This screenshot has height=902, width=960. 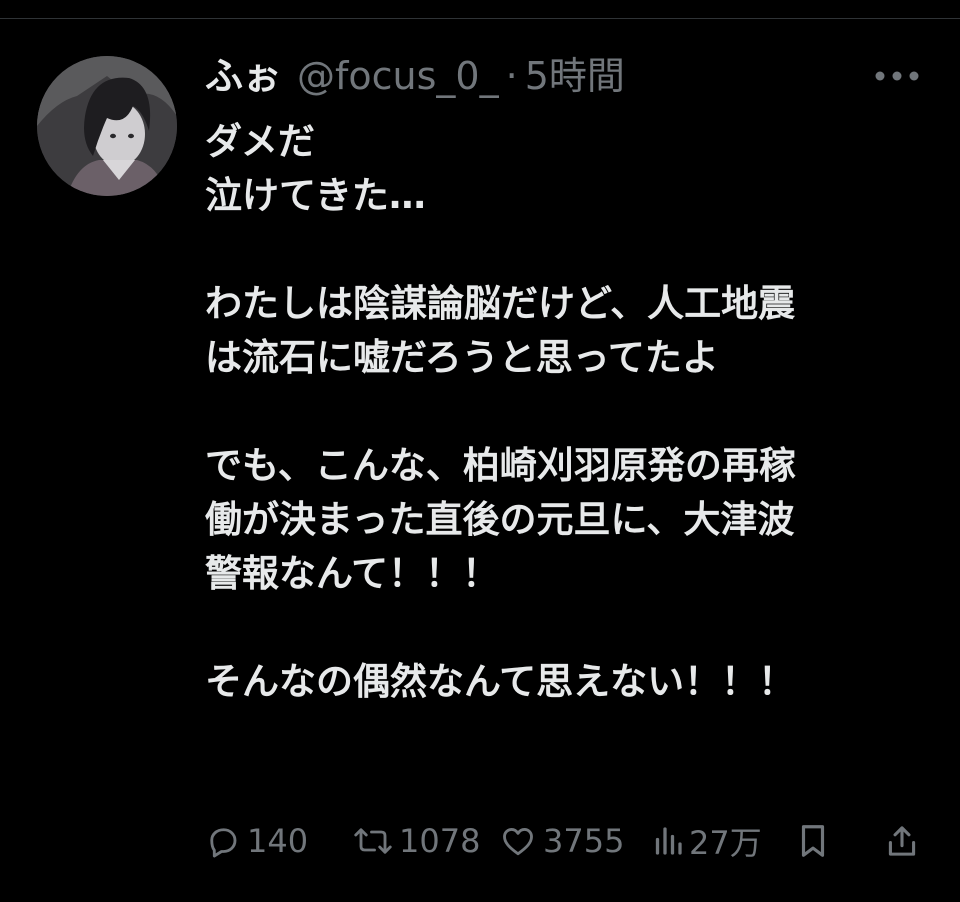 I want to click on post-text-line: ダメだ, so click(x=260, y=141).